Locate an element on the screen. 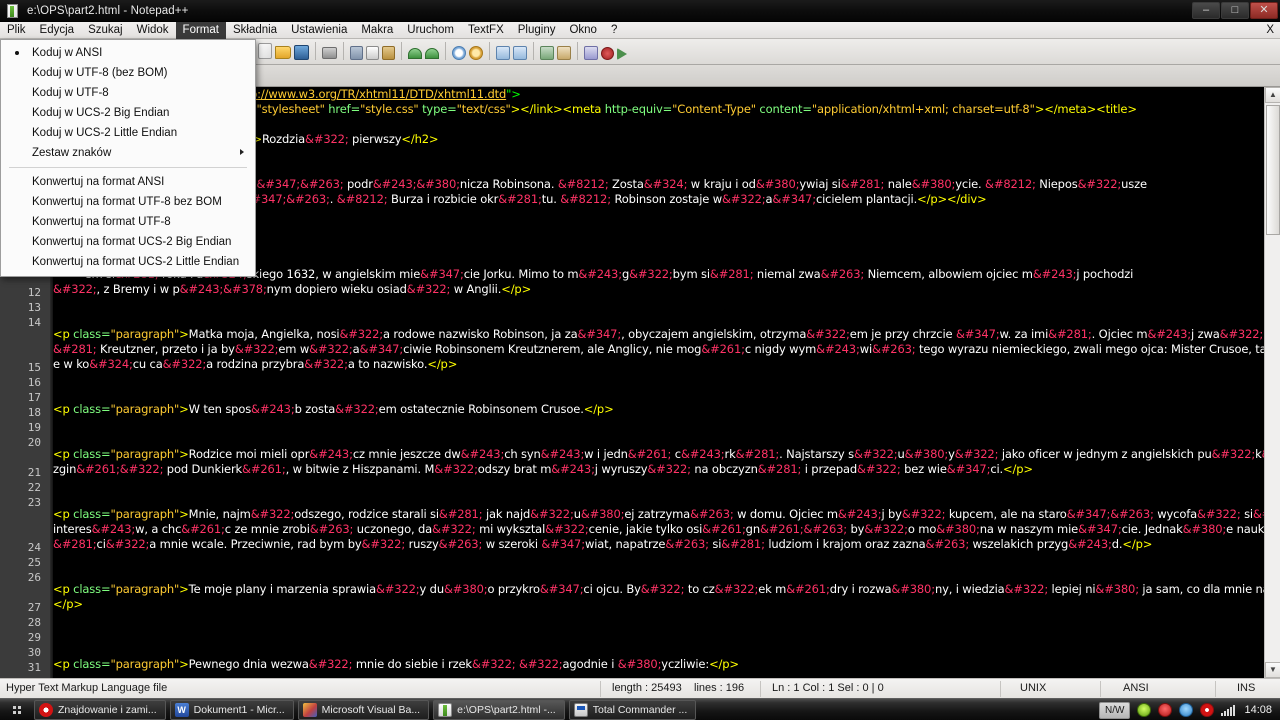 Image resolution: width=1280 pixels, height=720 pixels. menu-pluginy: Pluginy is located at coordinates (537, 30).